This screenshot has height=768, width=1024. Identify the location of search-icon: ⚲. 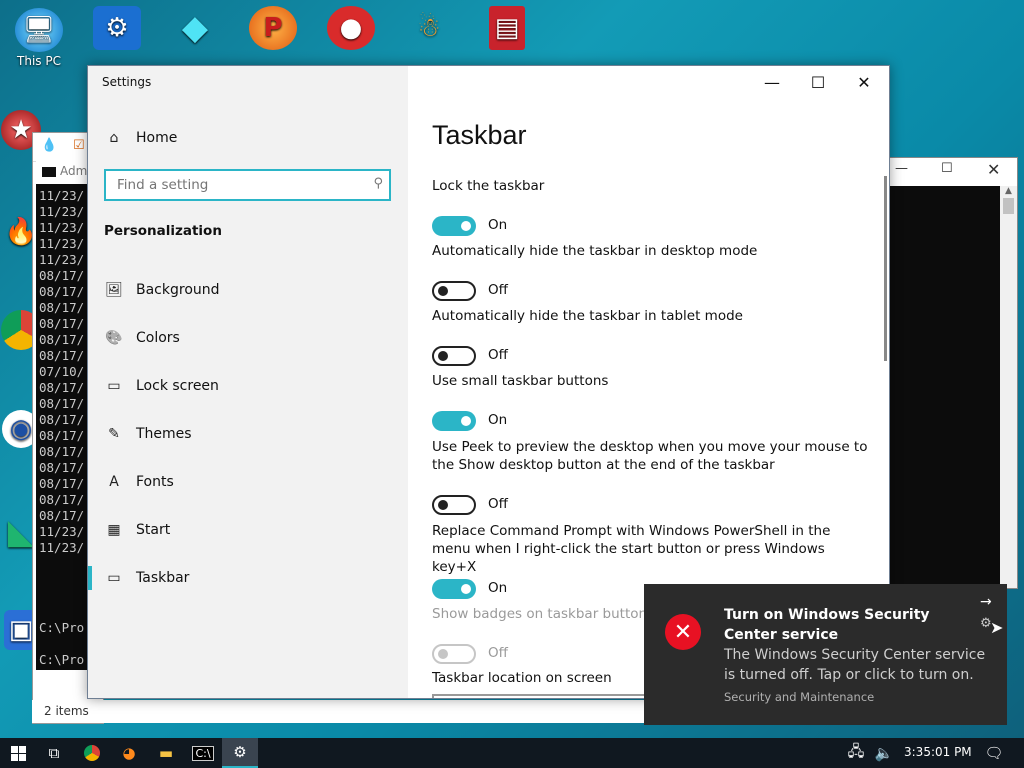
(378, 183).